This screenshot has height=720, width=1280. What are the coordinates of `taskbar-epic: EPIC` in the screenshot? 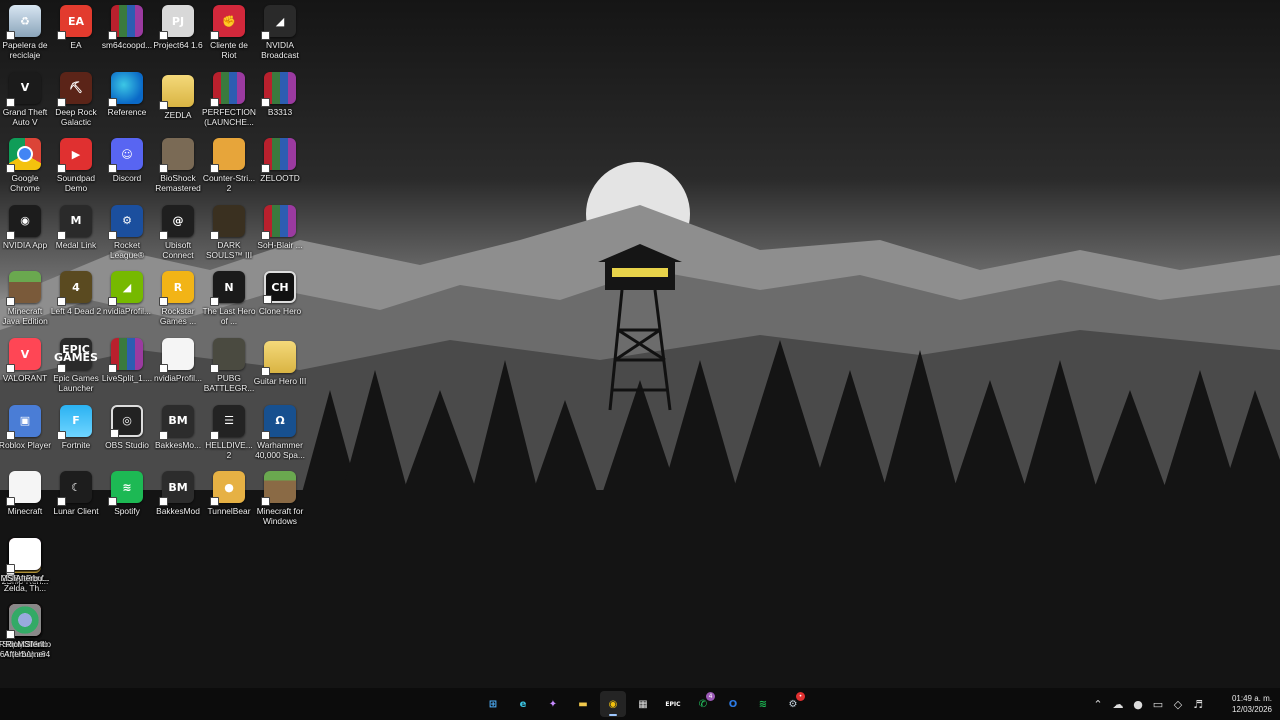 It's located at (673, 704).